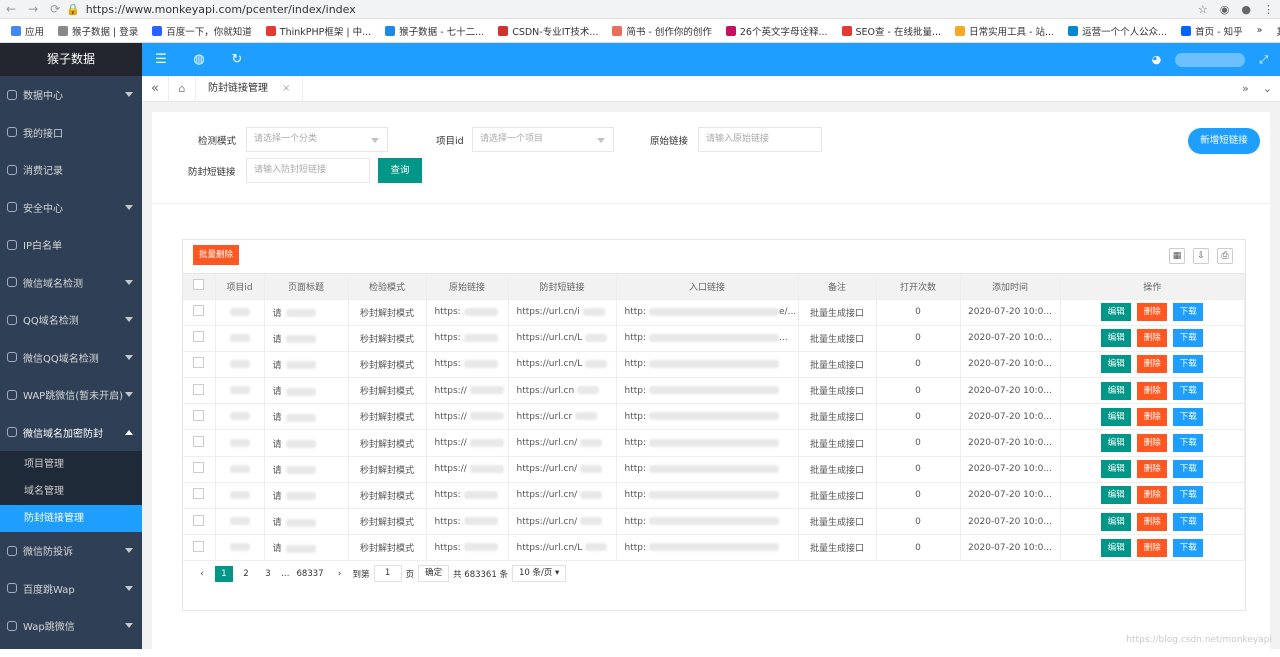 This screenshot has width=1280, height=657. What do you see at coordinates (1260, 30) in the screenshot?
I see `bookmarks-more: »` at bounding box center [1260, 30].